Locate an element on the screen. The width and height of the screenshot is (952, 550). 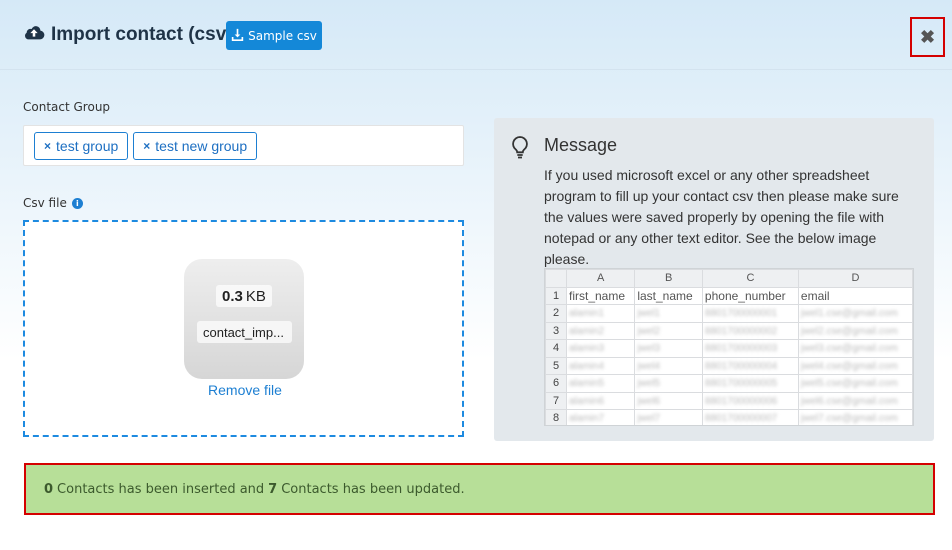
column-header: D is located at coordinates (855, 278).